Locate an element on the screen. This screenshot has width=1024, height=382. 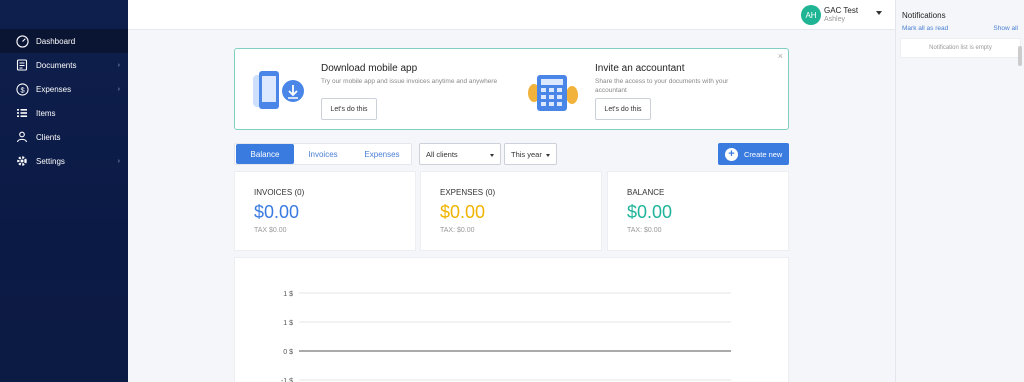
clients-select: All clients is located at coordinates (460, 154).